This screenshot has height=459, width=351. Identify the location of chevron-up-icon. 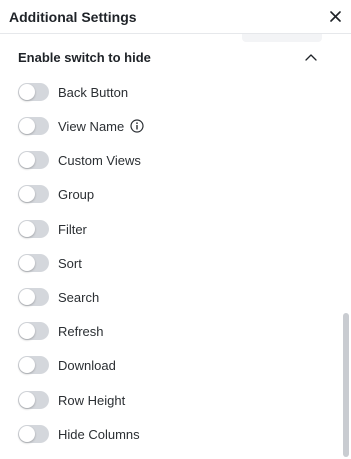
(311, 57).